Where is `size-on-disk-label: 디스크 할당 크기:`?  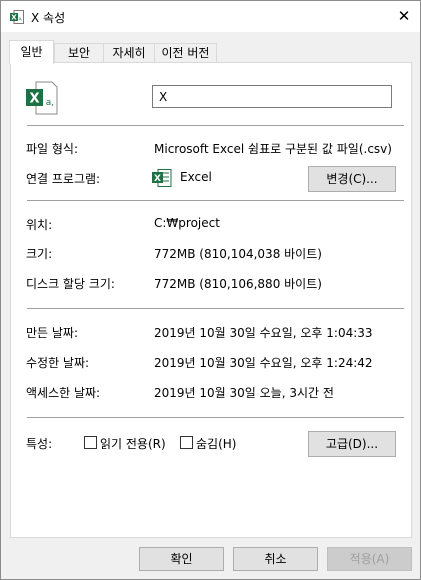 size-on-disk-label: 디스크 할당 크기: is located at coordinates (70, 284).